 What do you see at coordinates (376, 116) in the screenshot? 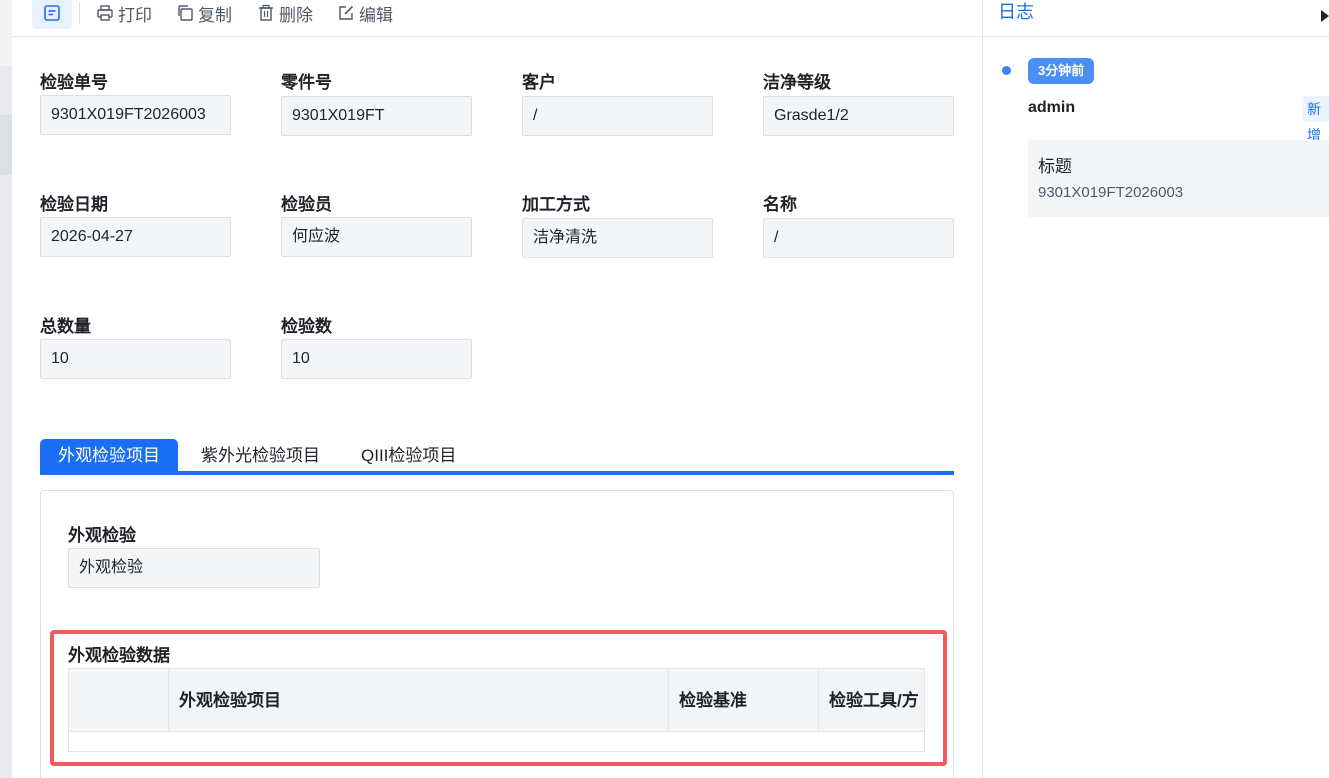
I see `field-part-no: 9301X019FT` at bounding box center [376, 116].